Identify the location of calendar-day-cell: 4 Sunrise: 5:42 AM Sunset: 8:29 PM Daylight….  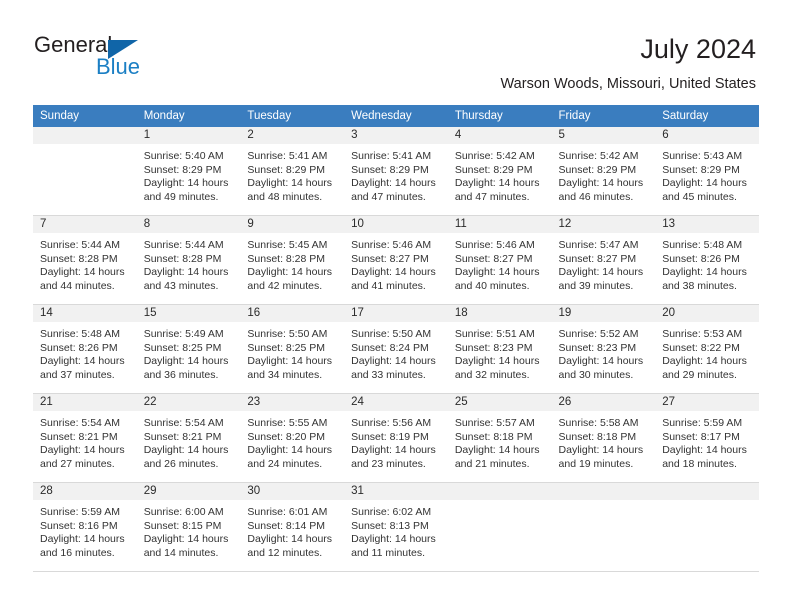
(499, 171).